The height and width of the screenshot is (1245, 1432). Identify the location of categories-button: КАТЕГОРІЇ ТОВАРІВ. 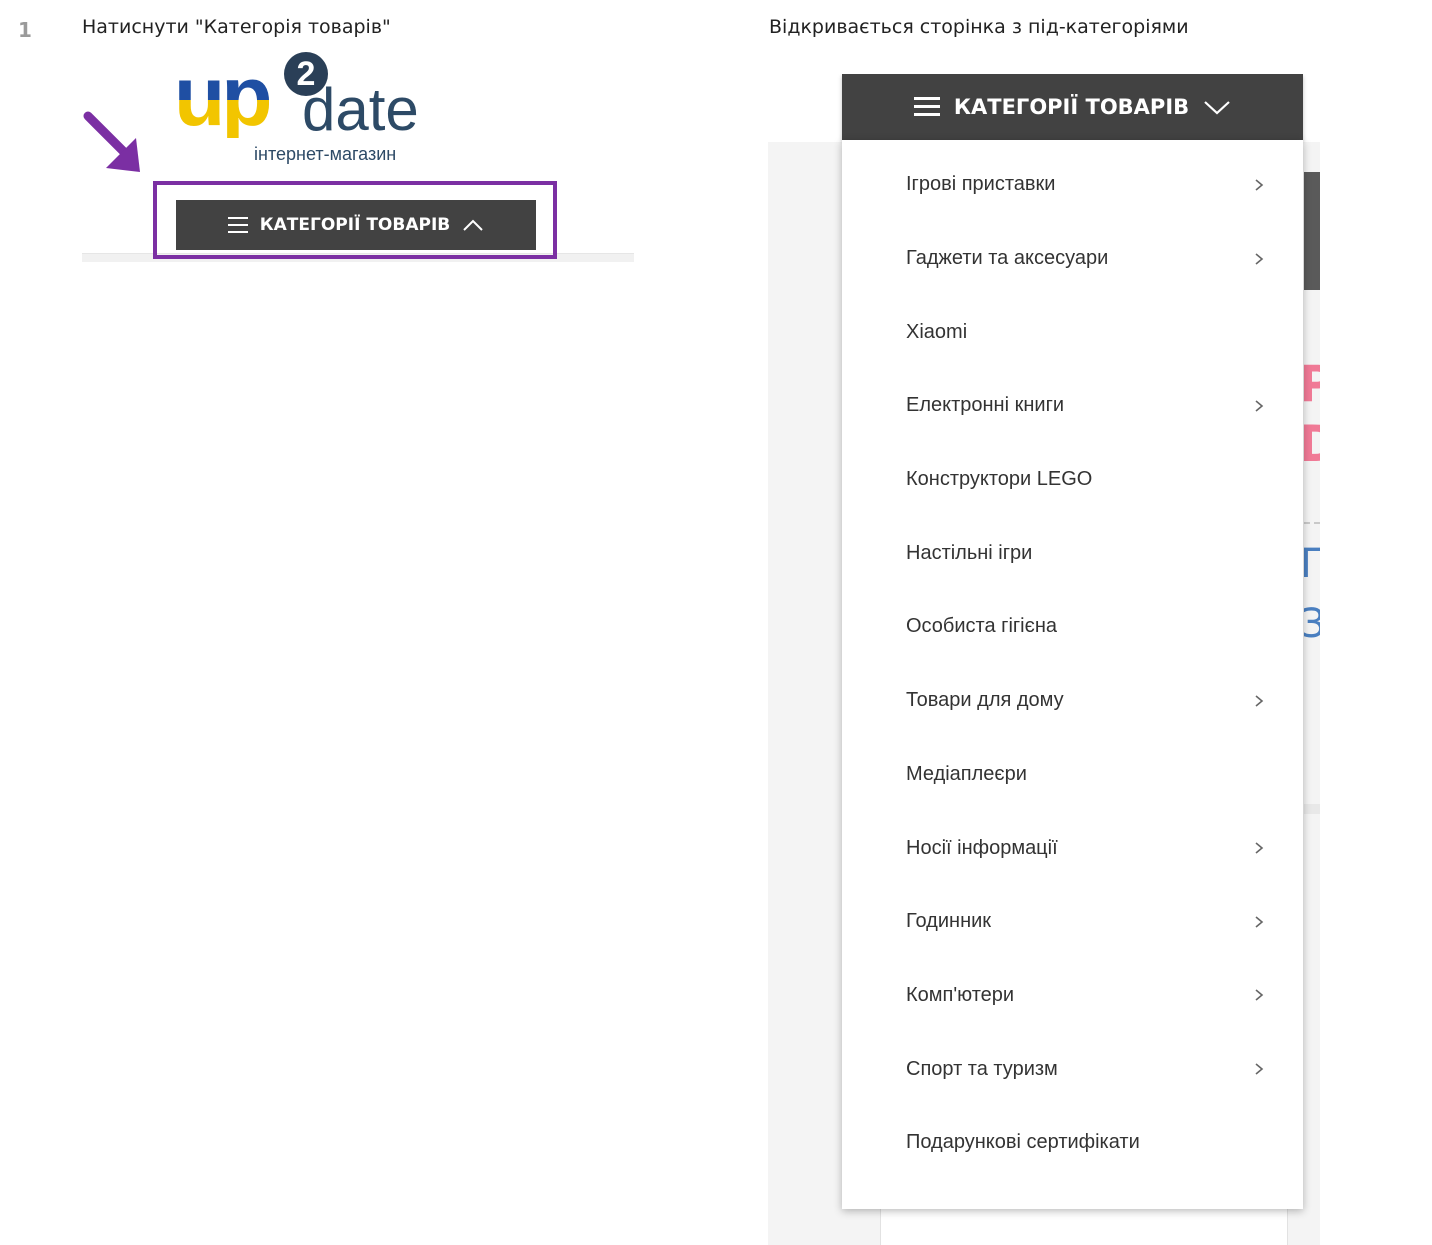
(356, 225).